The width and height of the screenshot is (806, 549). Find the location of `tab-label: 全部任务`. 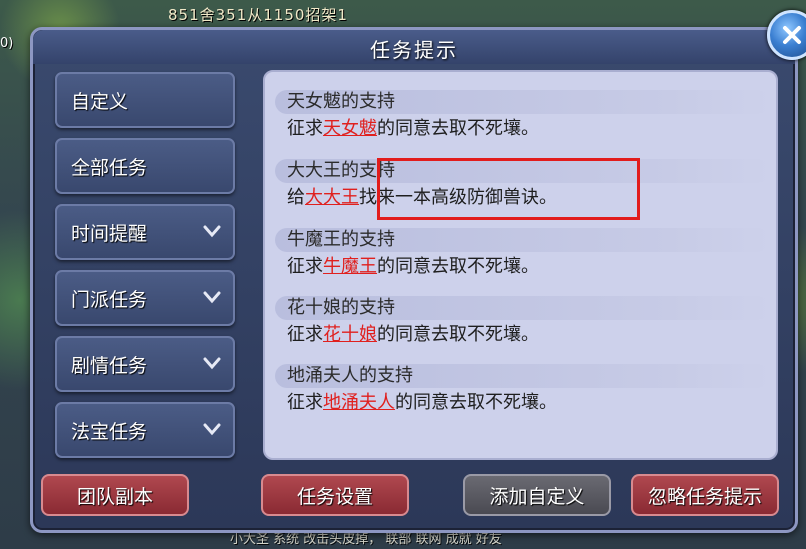

tab-label: 全部任务 is located at coordinates (109, 167).